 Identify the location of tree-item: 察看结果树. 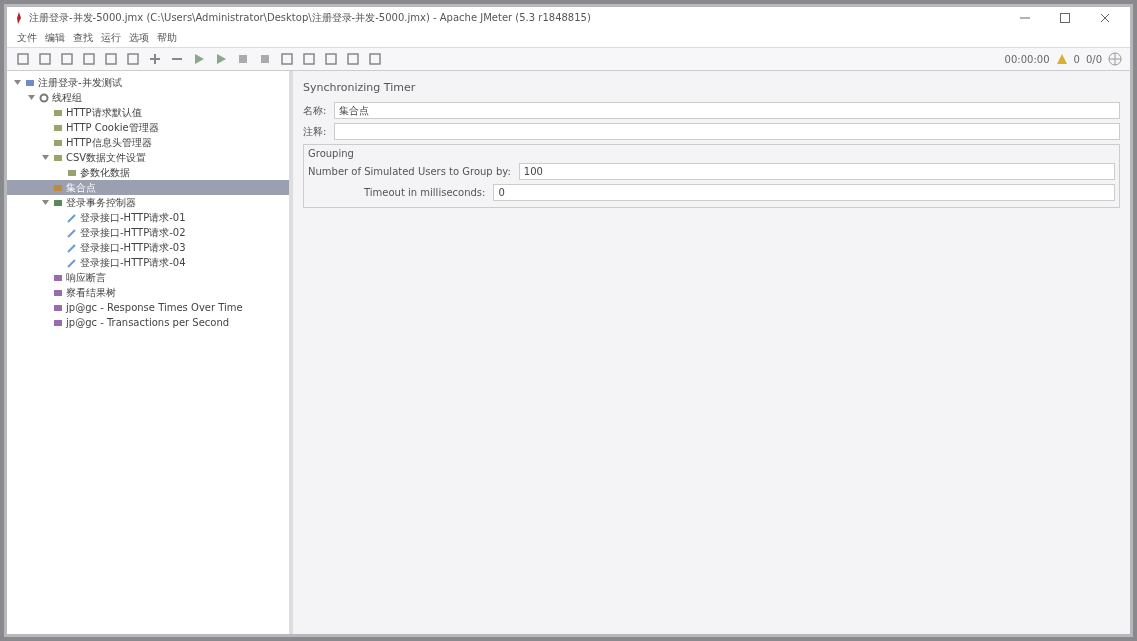
(148, 292).